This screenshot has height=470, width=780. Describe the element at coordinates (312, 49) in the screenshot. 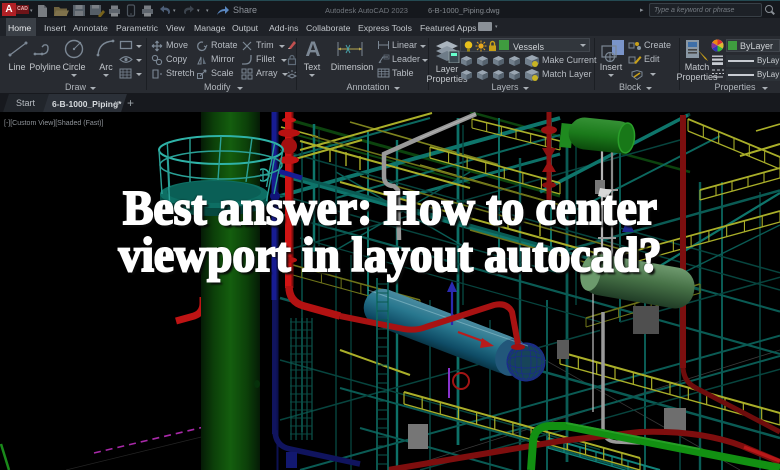

I see `svg-text: A` at that location.